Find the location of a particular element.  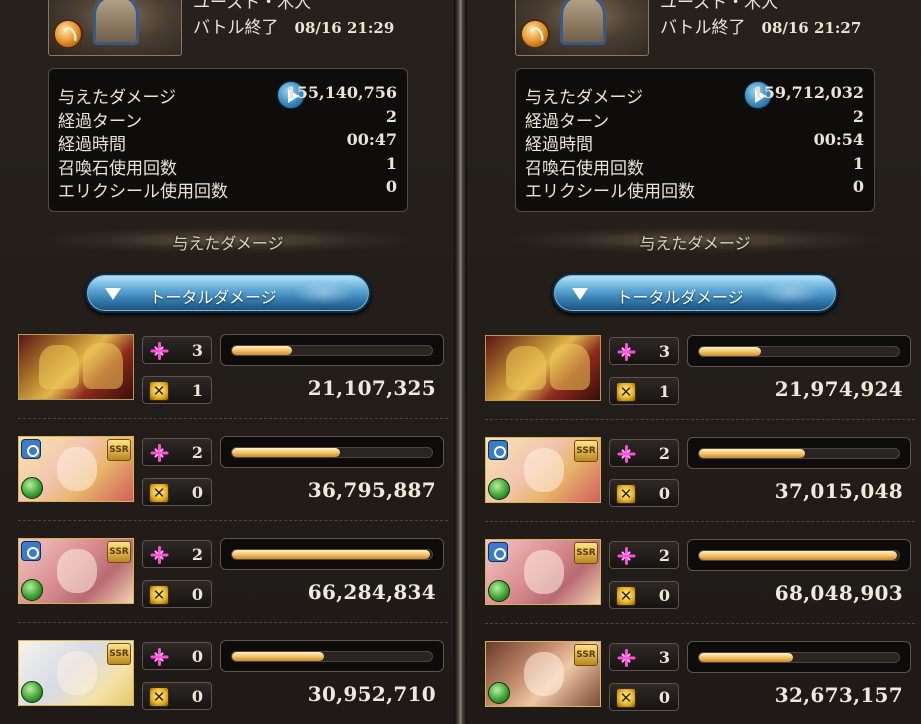

stat-row-time: 経過時間 00:54 is located at coordinates (695, 142).